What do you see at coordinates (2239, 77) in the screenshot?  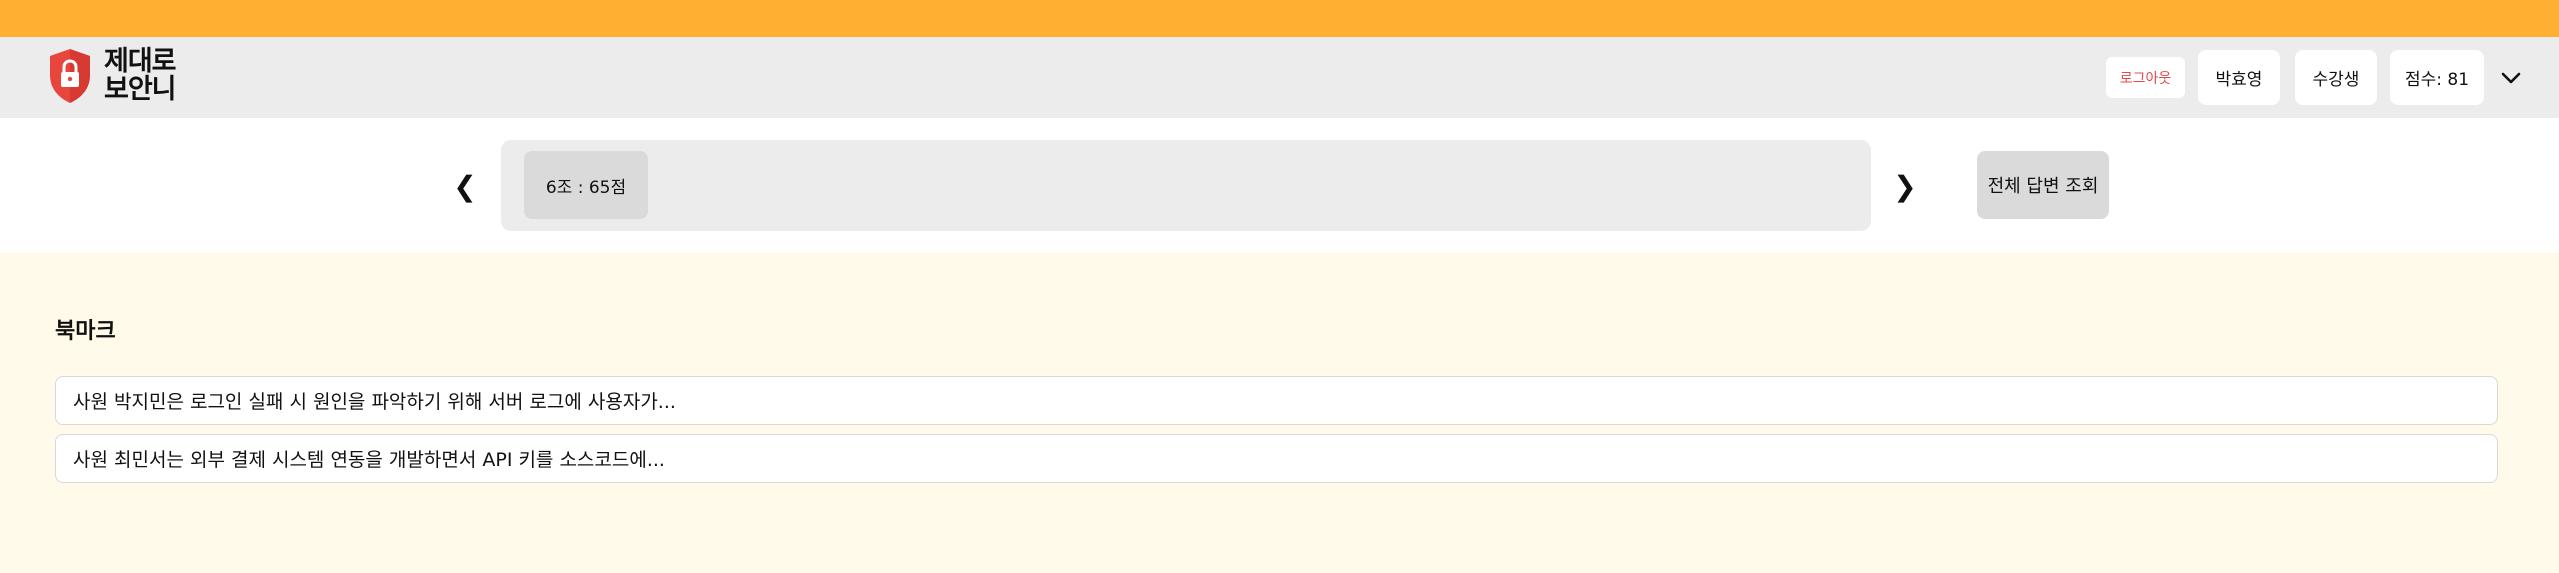 I see `user-name-button: 박효영` at bounding box center [2239, 77].